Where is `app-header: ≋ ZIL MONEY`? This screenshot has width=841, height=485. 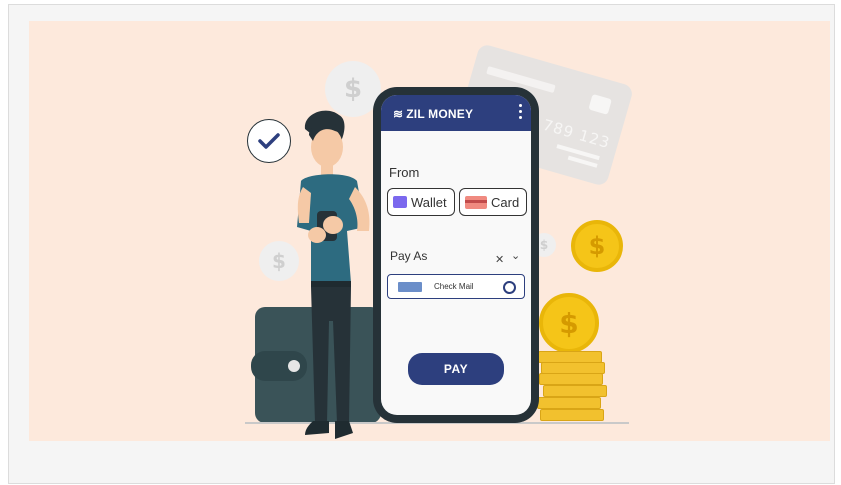 app-header: ≋ ZIL MONEY is located at coordinates (456, 113).